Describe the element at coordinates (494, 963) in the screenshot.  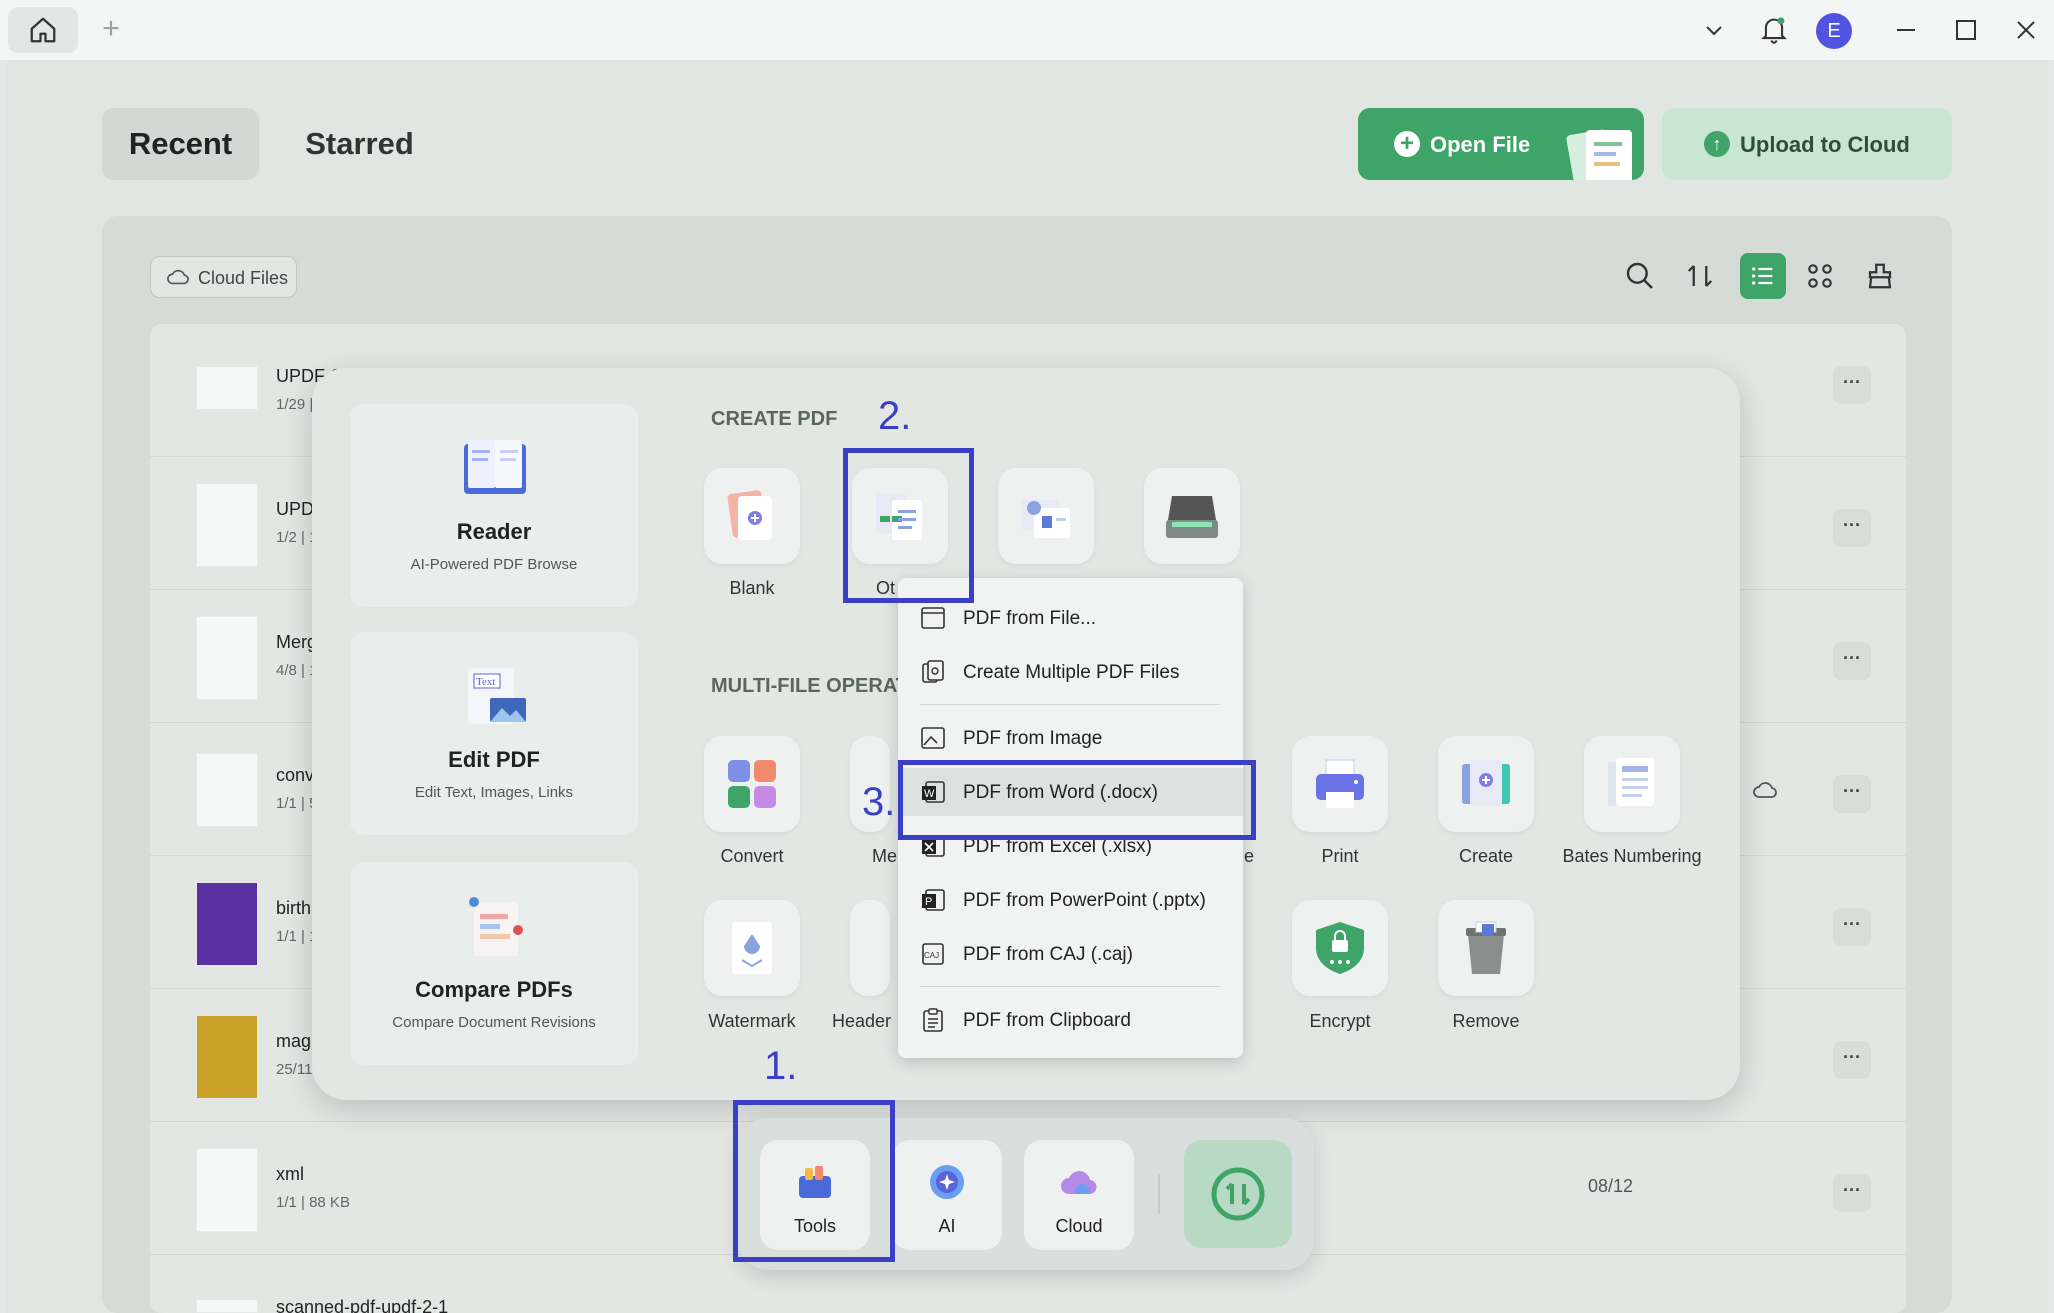
I see `compare-pdfs-card: Compare PDFs Compare Document Revisions` at that location.